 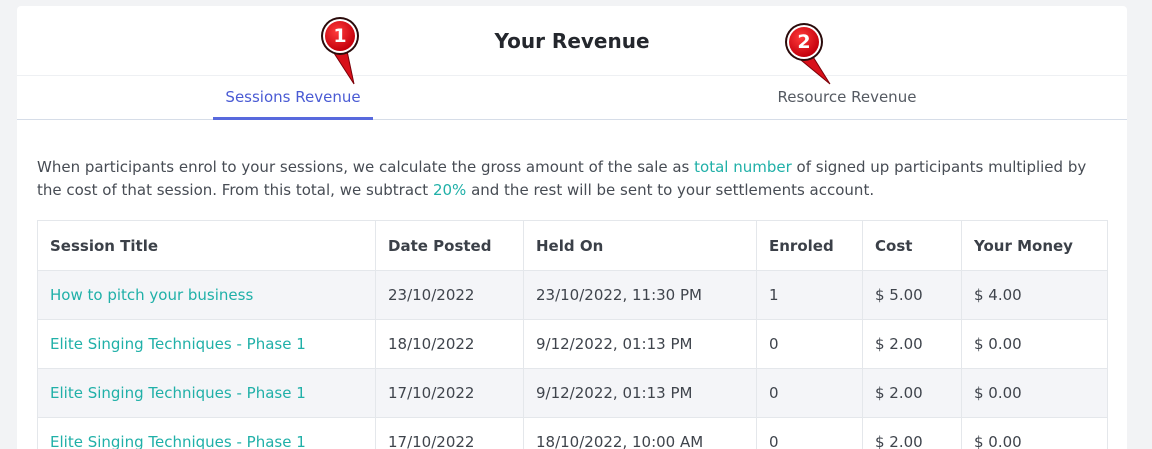 What do you see at coordinates (743, 167) in the screenshot?
I see `description-highlight-total: total number` at bounding box center [743, 167].